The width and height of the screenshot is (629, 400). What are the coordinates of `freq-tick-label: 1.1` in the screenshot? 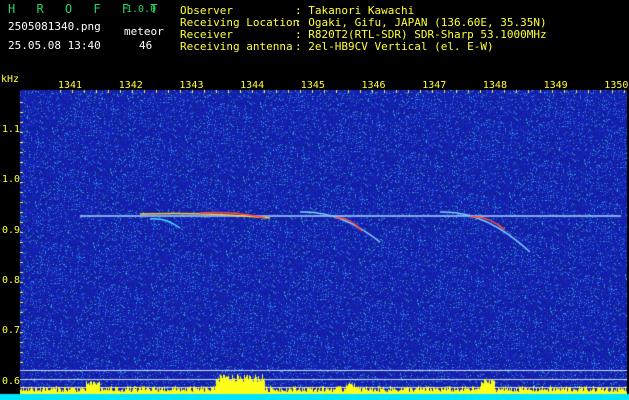 It's located at (11, 129).